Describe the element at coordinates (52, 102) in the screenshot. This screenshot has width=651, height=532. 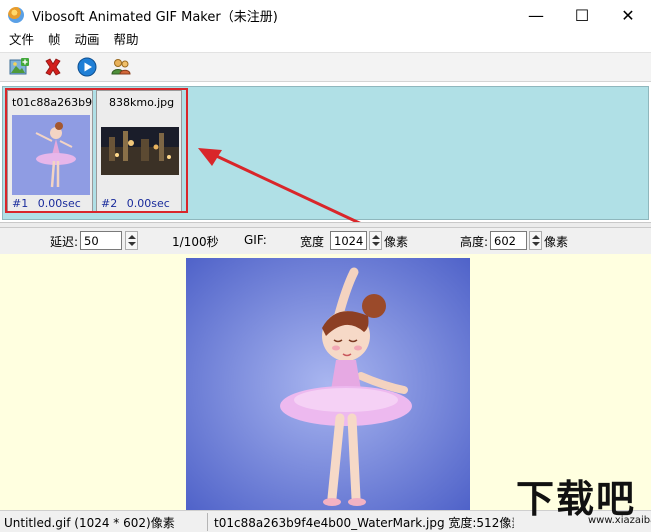
I see `frame-name: t01c88a263b9f4` at that location.